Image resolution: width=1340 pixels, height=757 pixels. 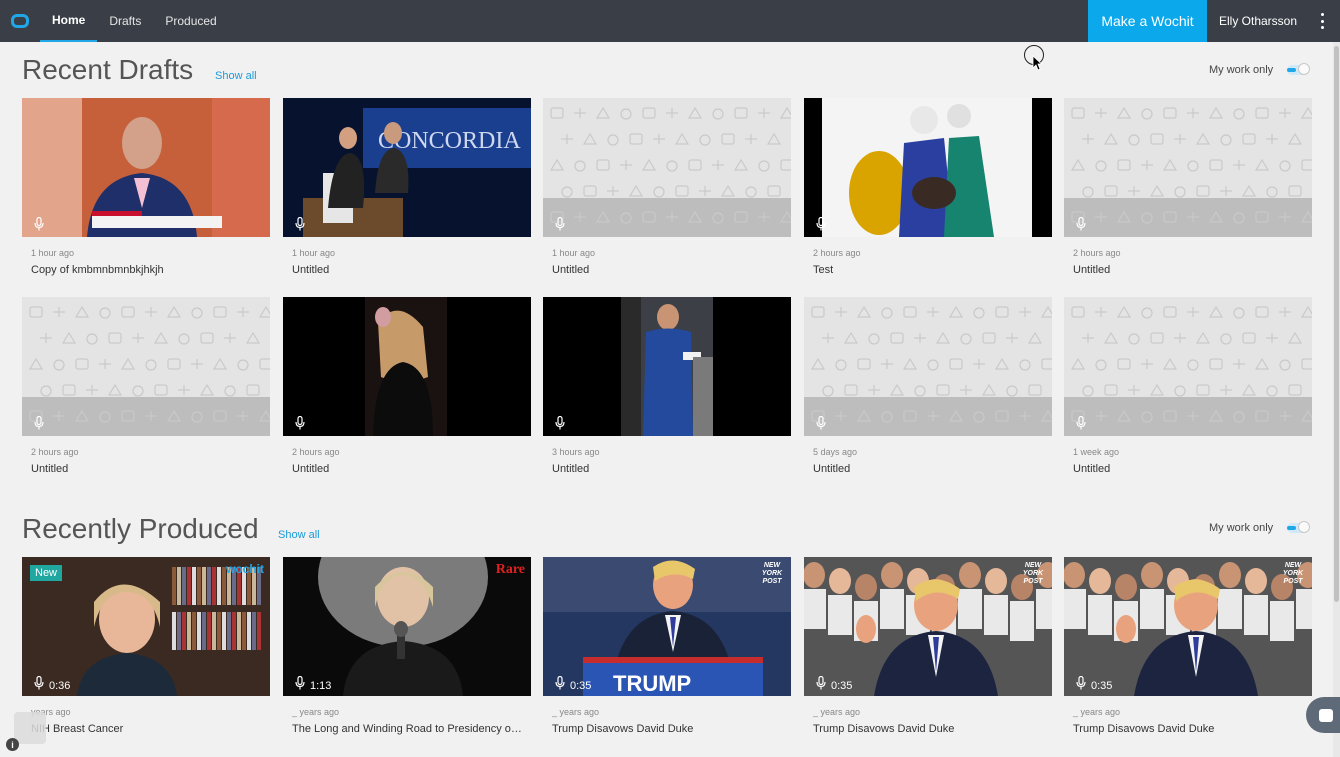 I want to click on card-title: Copy of kmbmnbmnbkjhkjh, so click(x=97, y=270).